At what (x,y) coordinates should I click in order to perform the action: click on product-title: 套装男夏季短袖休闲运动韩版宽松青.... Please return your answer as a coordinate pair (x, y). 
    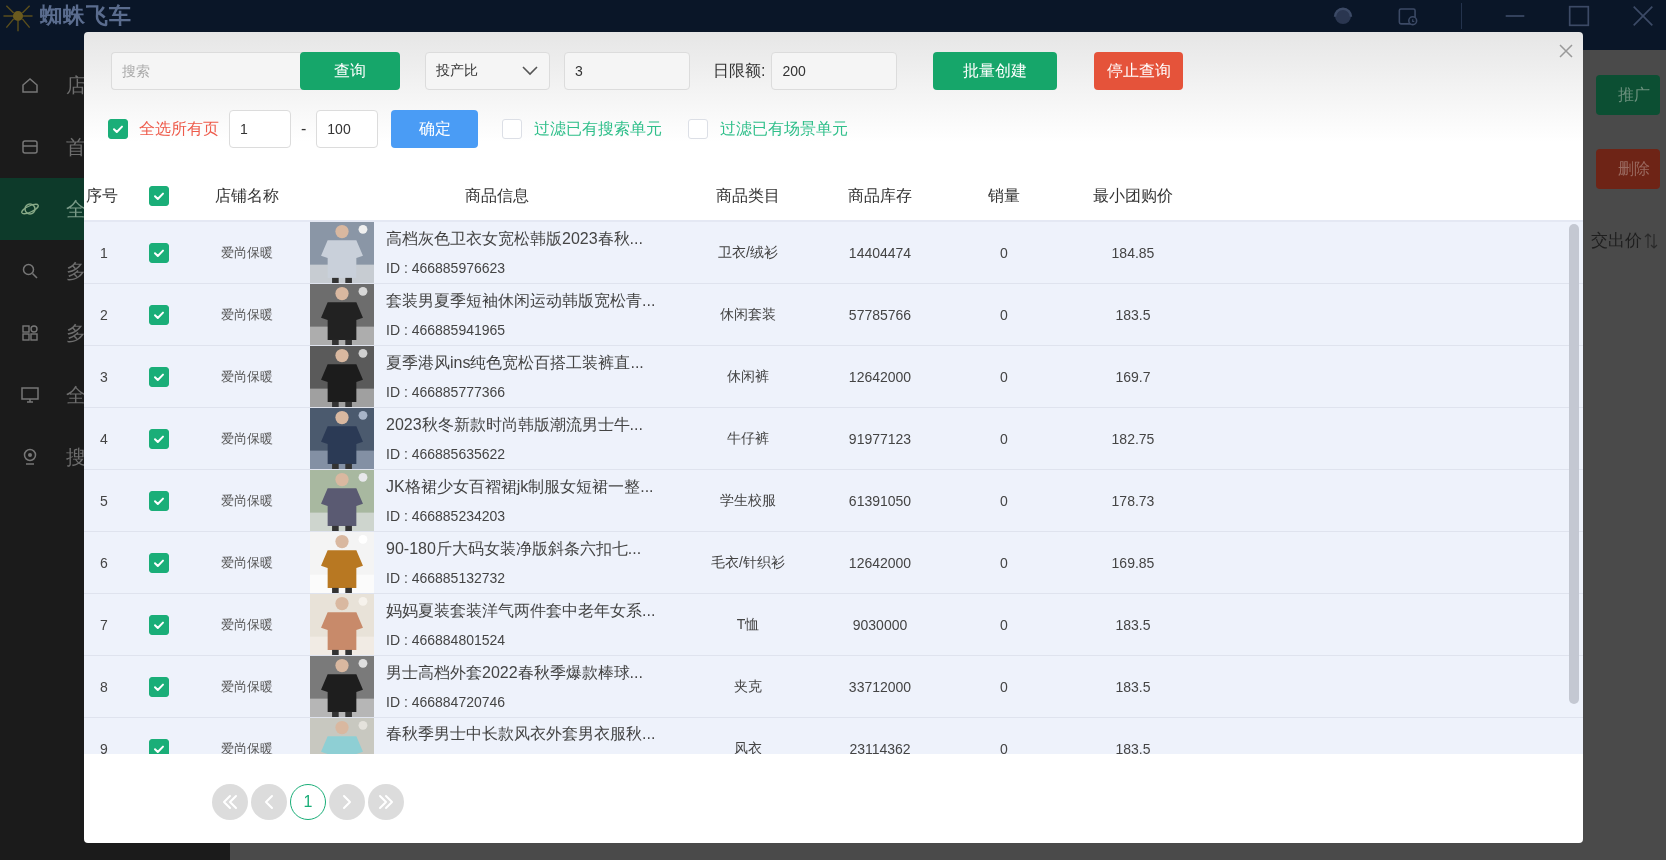
    Looking at the image, I should click on (521, 301).